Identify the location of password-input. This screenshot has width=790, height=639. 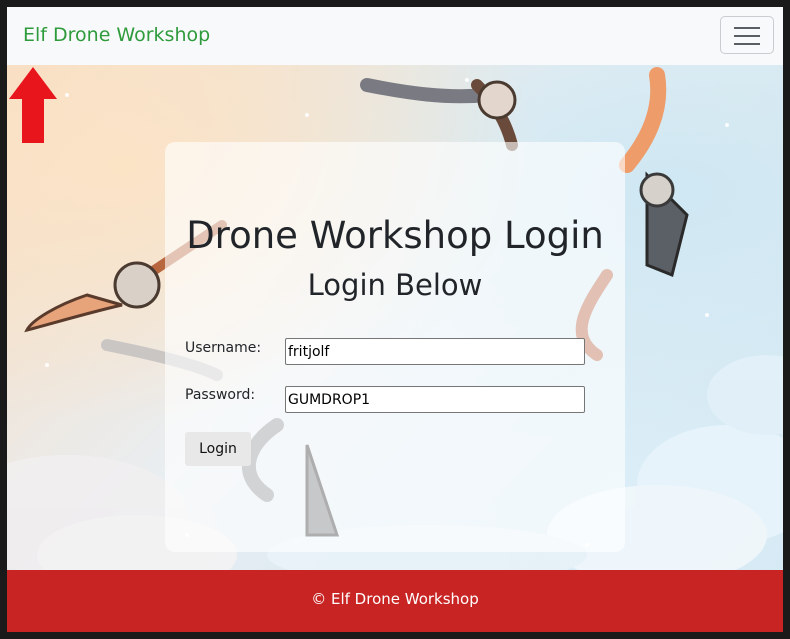
(435, 399).